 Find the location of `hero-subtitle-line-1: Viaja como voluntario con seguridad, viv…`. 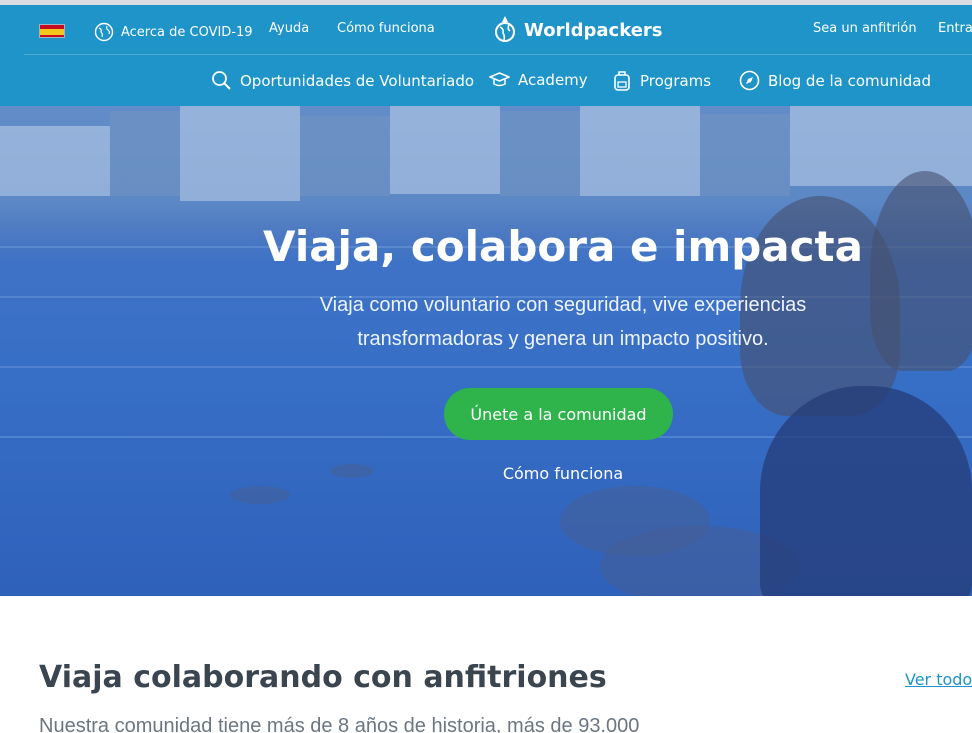

hero-subtitle-line-1: Viaja como voluntario con seguridad, viv… is located at coordinates (563, 305).